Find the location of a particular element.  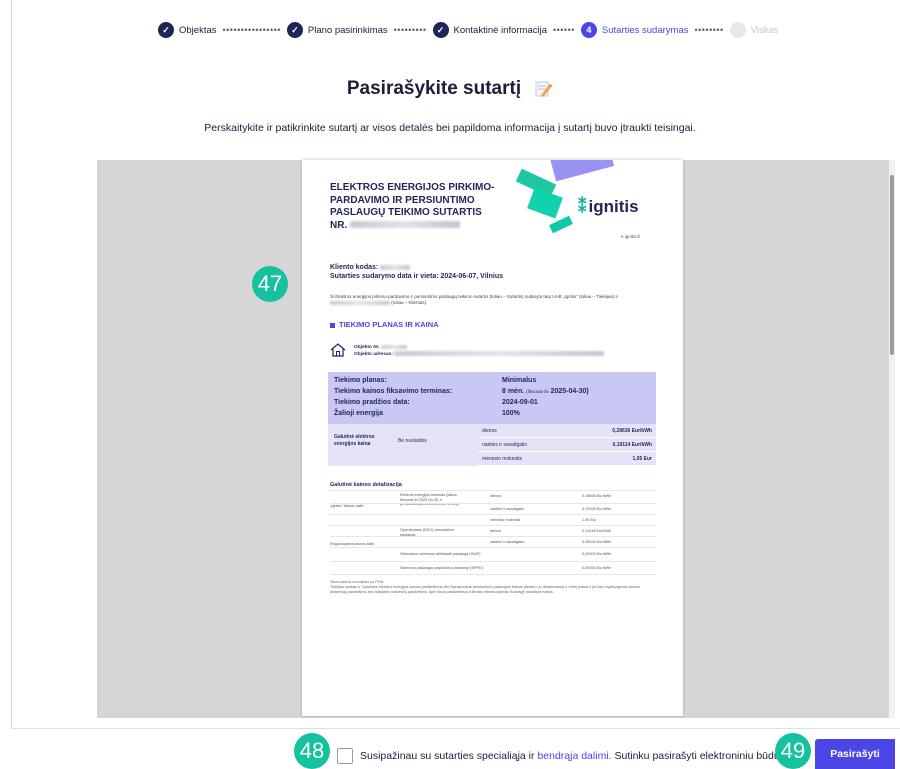

detail-value: 1,05 Eur is located at coordinates (589, 520).